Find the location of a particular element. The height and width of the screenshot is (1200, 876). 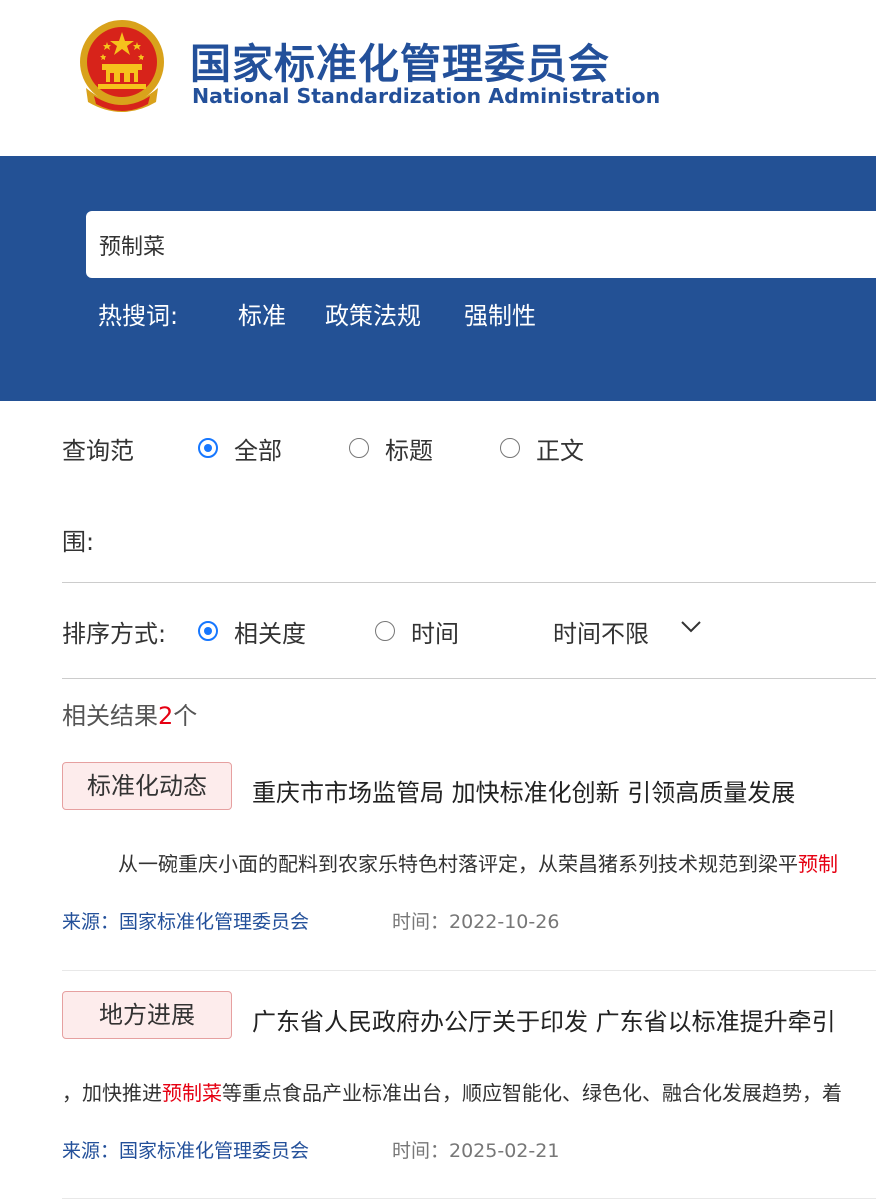

snippet-highlight: 预制 is located at coordinates (818, 864).